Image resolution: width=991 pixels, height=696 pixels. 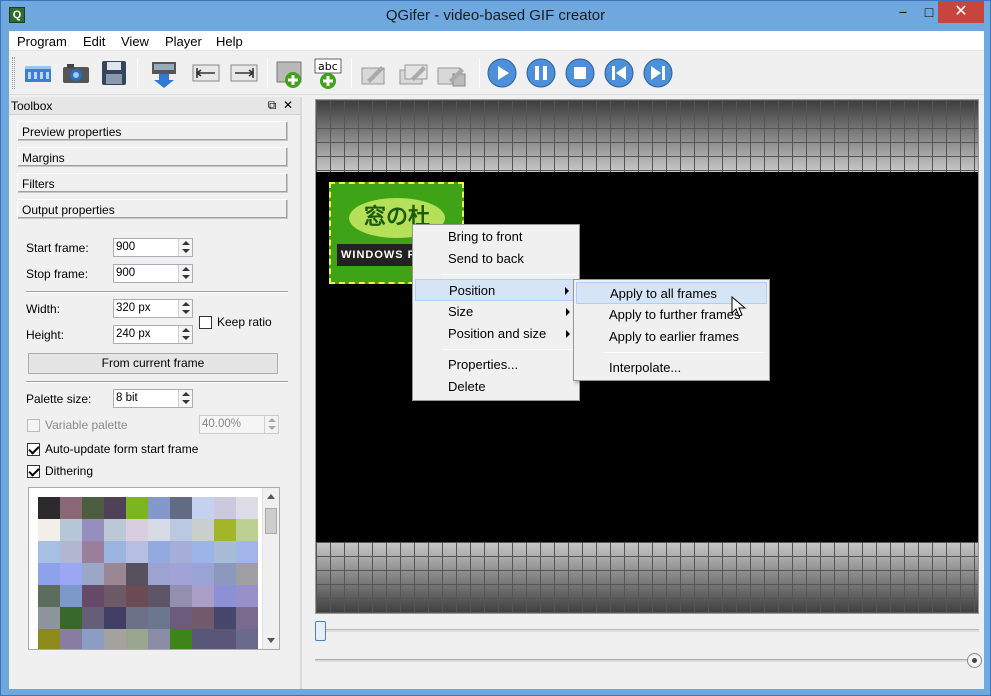 I want to click on menu-item-delete: Delete, so click(x=496, y=387).